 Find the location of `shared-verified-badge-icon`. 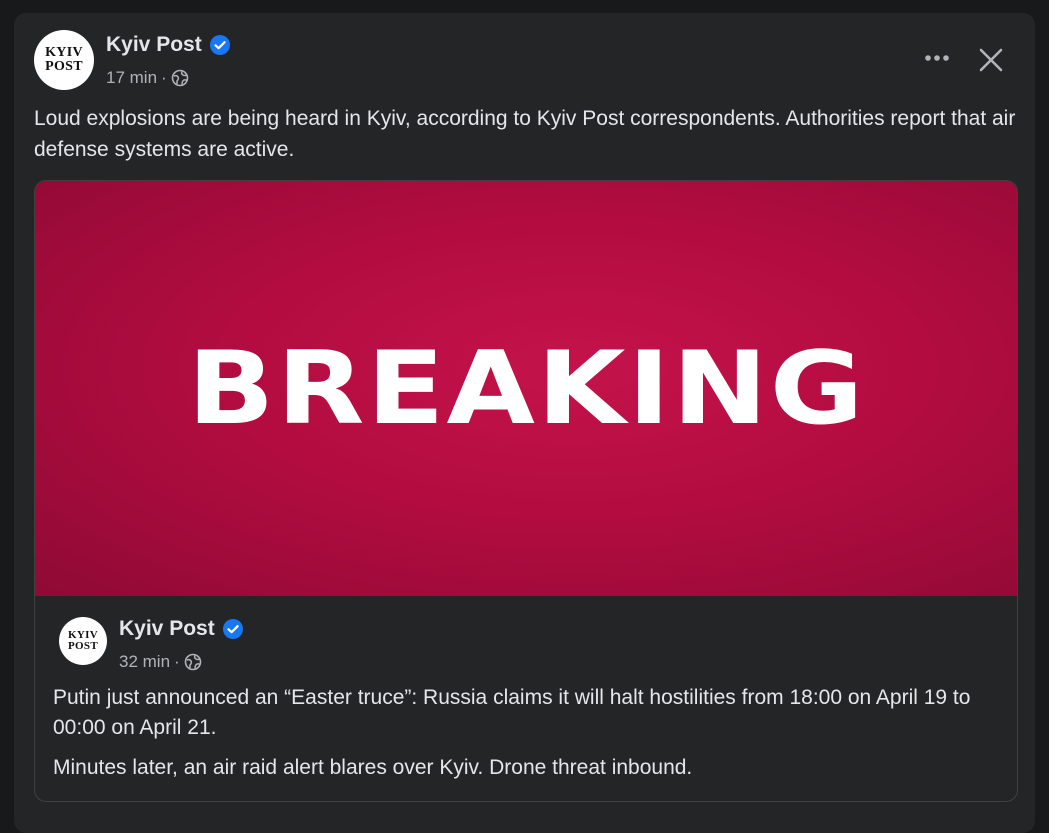

shared-verified-badge-icon is located at coordinates (232, 629).